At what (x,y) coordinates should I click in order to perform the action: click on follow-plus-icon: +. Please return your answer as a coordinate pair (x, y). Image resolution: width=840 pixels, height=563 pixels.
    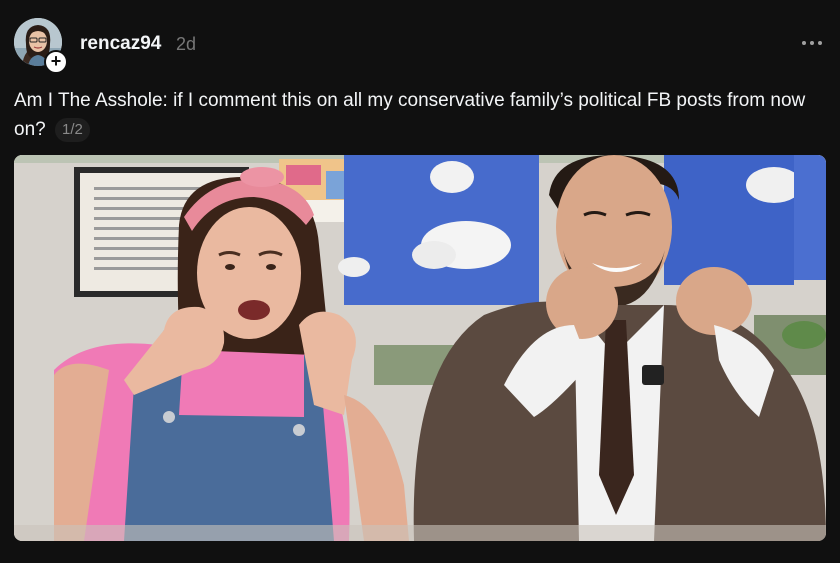
    Looking at the image, I should click on (56, 62).